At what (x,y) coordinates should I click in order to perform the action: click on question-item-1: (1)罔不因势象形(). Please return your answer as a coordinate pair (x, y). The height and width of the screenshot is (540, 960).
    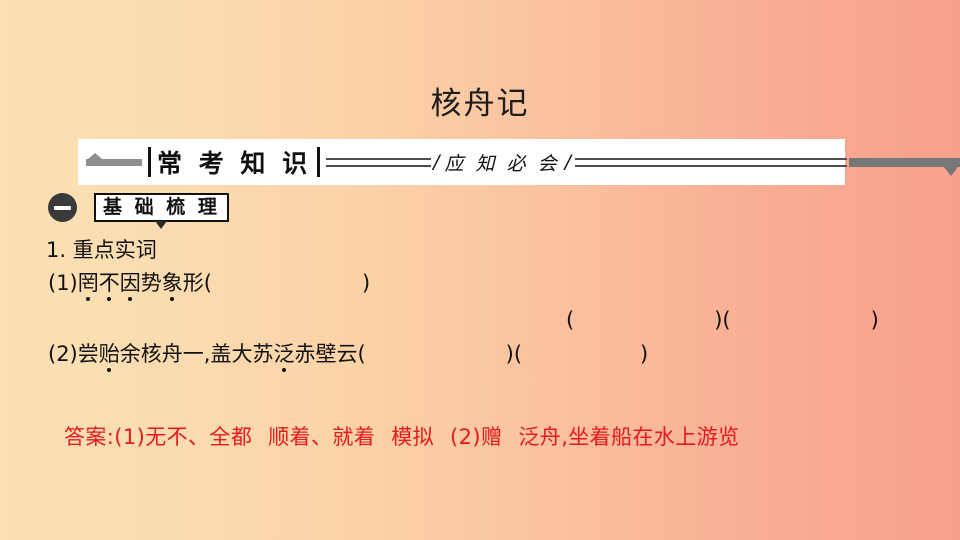
    Looking at the image, I should click on (209, 286).